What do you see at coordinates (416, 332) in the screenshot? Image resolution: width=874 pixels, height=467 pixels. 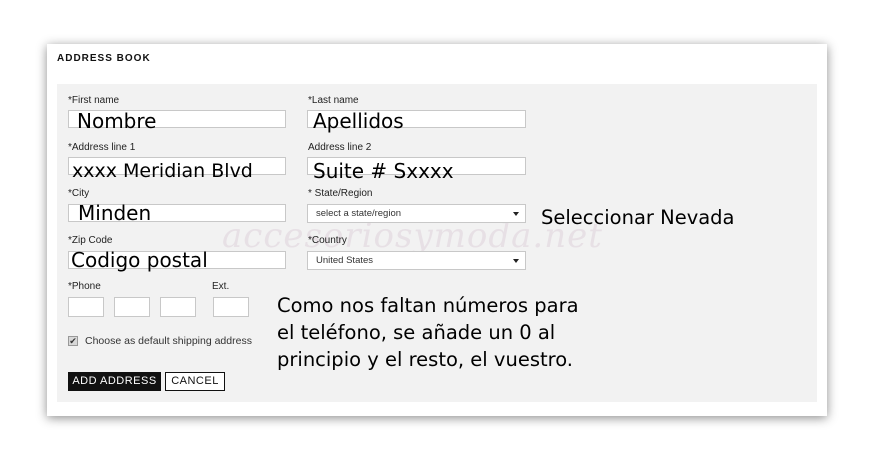 I see `phone-note-line-2: el teléfono, se añade un 0 al` at bounding box center [416, 332].